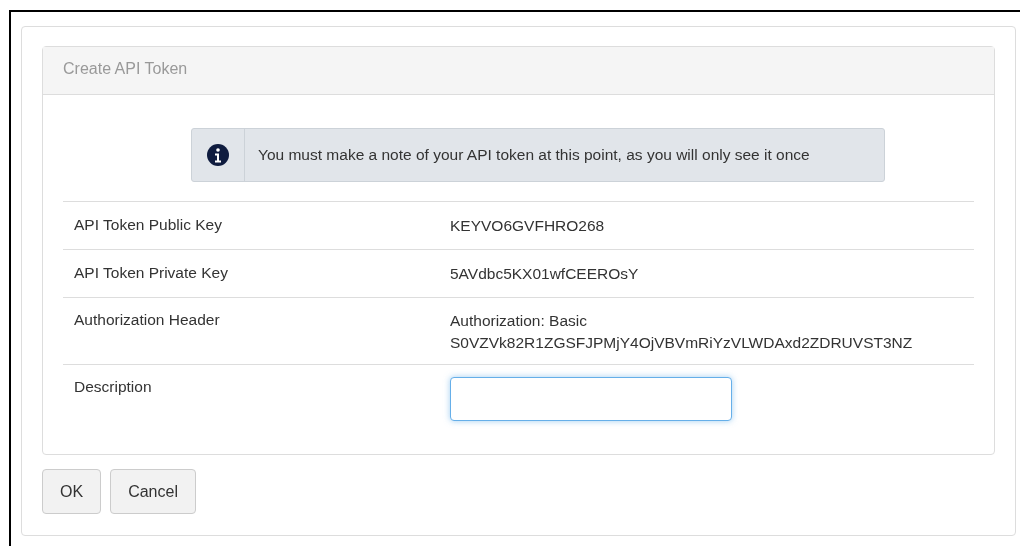 Image resolution: width=1020 pixels, height=546 pixels. Describe the element at coordinates (151, 273) in the screenshot. I see `field-label: API Token Private Key` at that location.